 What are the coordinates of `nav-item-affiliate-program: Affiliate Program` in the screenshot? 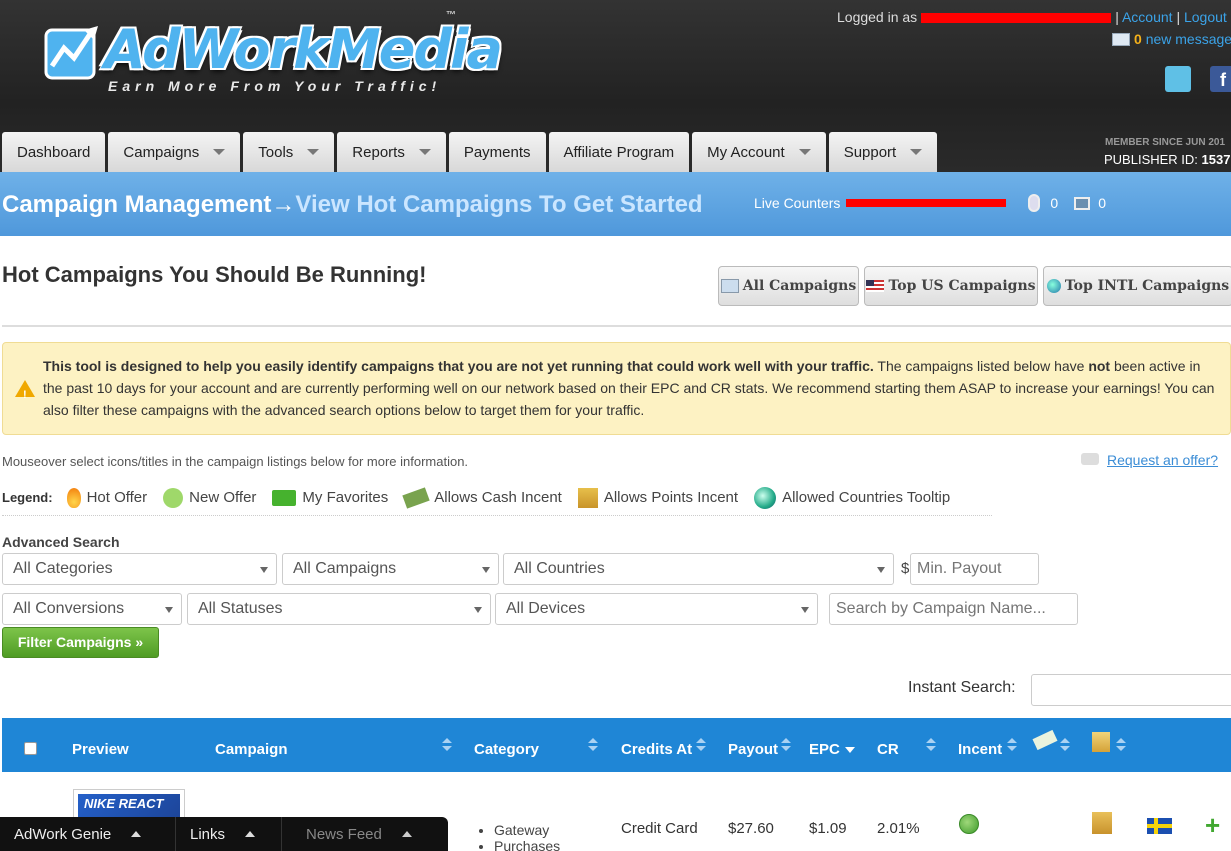 It's located at (619, 152).